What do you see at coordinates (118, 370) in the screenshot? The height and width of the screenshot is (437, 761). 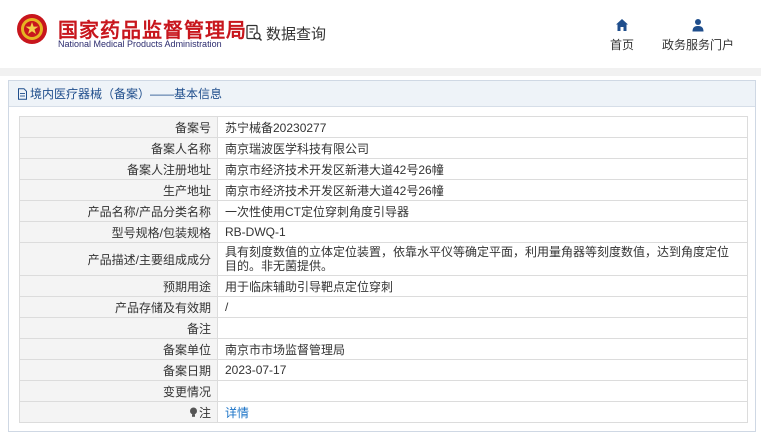 I see `field-label: 备案日期` at bounding box center [118, 370].